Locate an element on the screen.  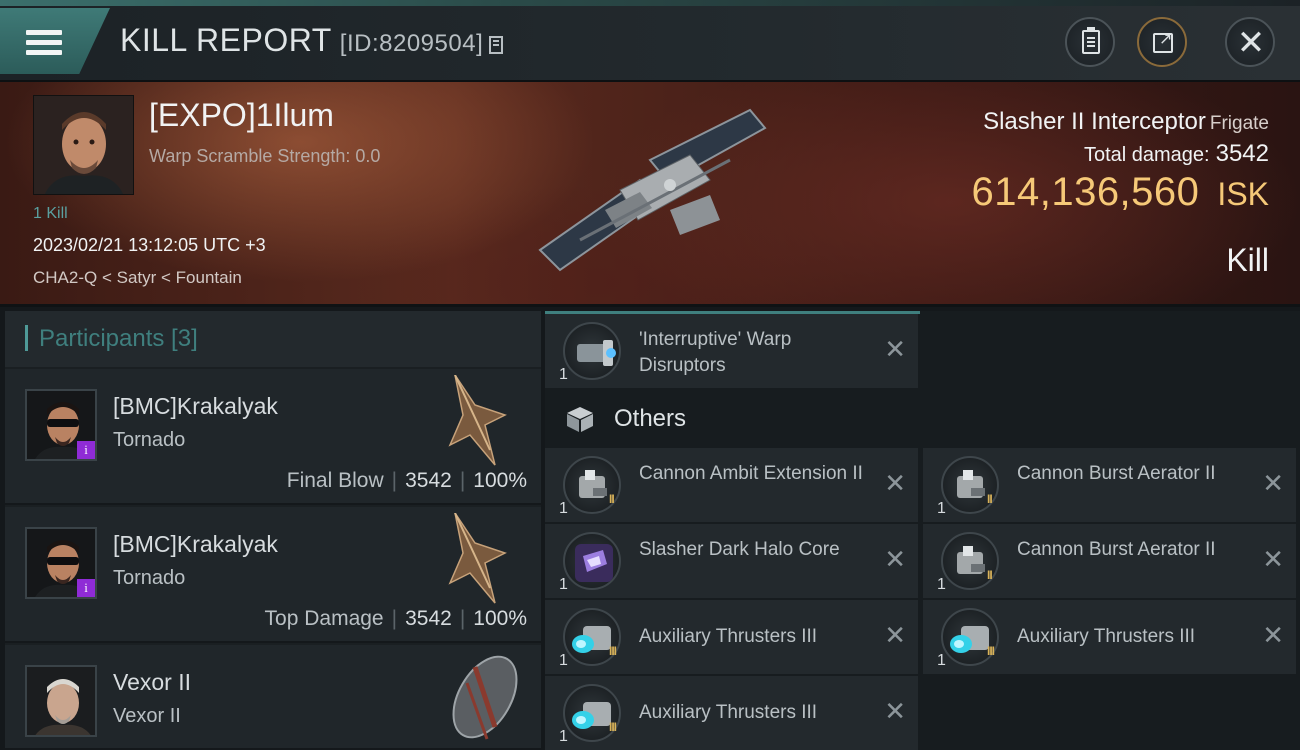
participants-header-accent is located at coordinates (26, 338).